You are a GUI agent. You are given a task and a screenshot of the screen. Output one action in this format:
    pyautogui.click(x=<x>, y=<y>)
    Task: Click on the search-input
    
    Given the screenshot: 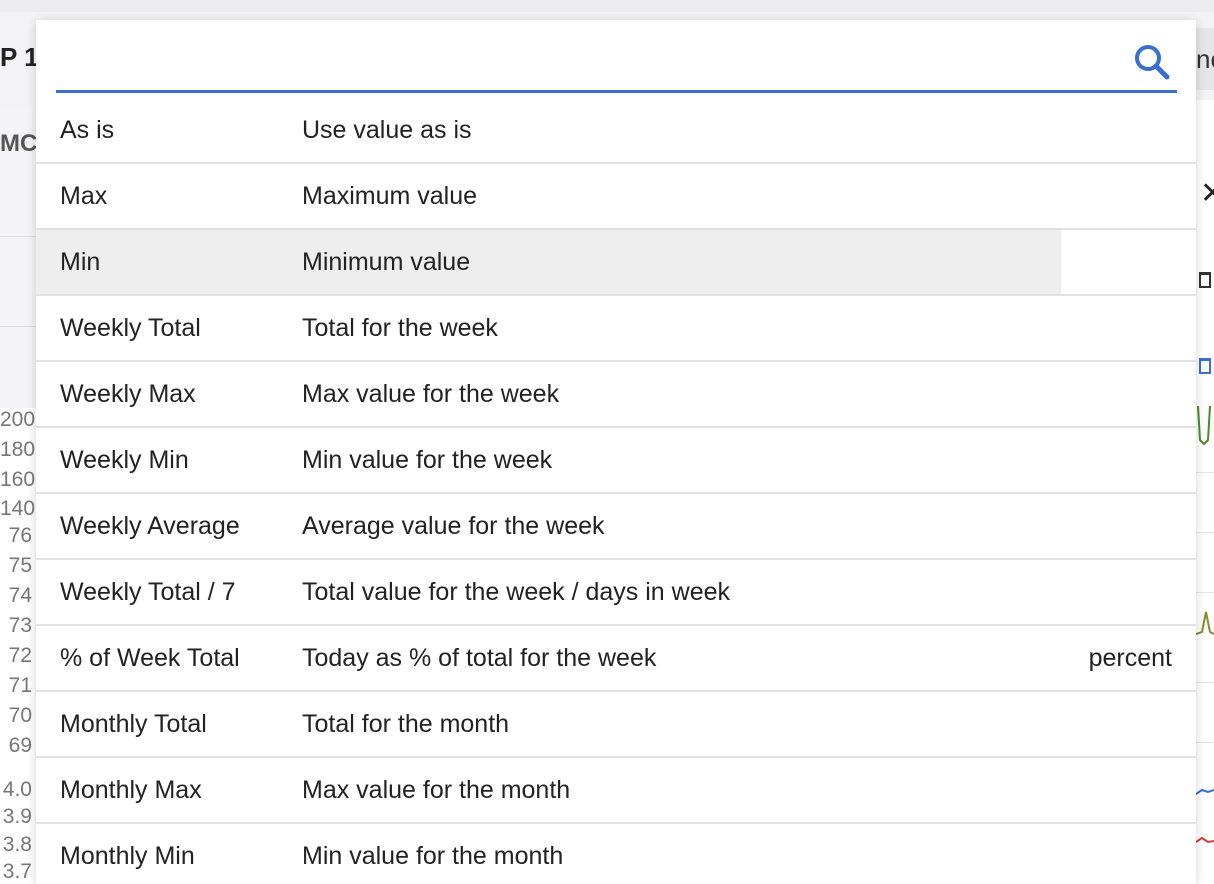 What is the action you would take?
    pyautogui.click(x=588, y=63)
    